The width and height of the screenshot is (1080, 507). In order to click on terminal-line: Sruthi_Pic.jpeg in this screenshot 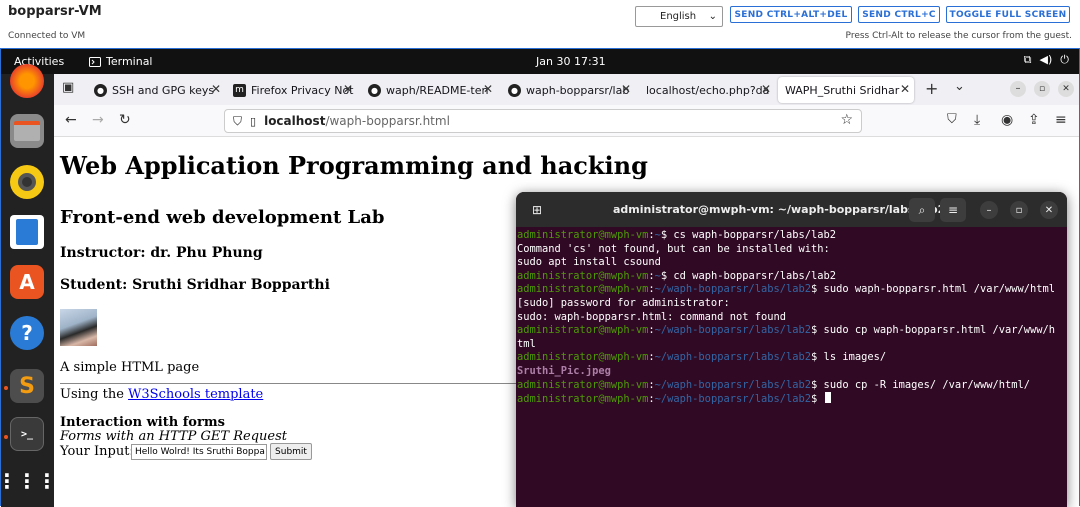, I will do `click(564, 370)`.